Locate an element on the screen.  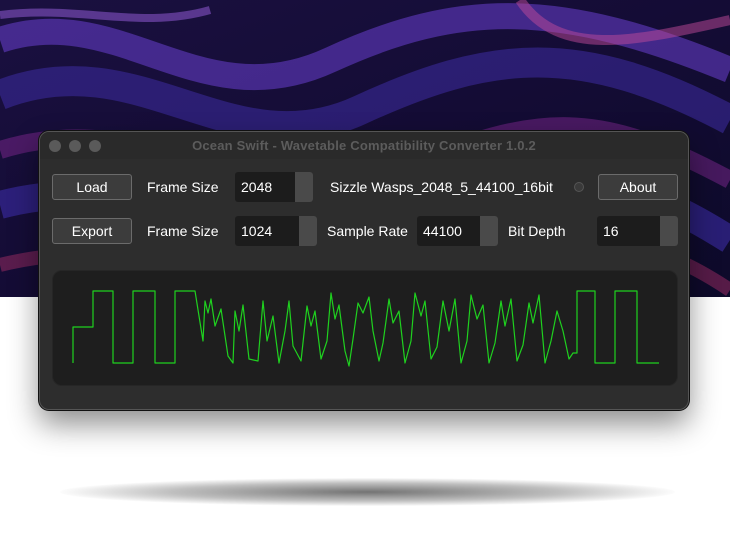
sample-rate-label: Sample Rate is located at coordinates (367, 231).